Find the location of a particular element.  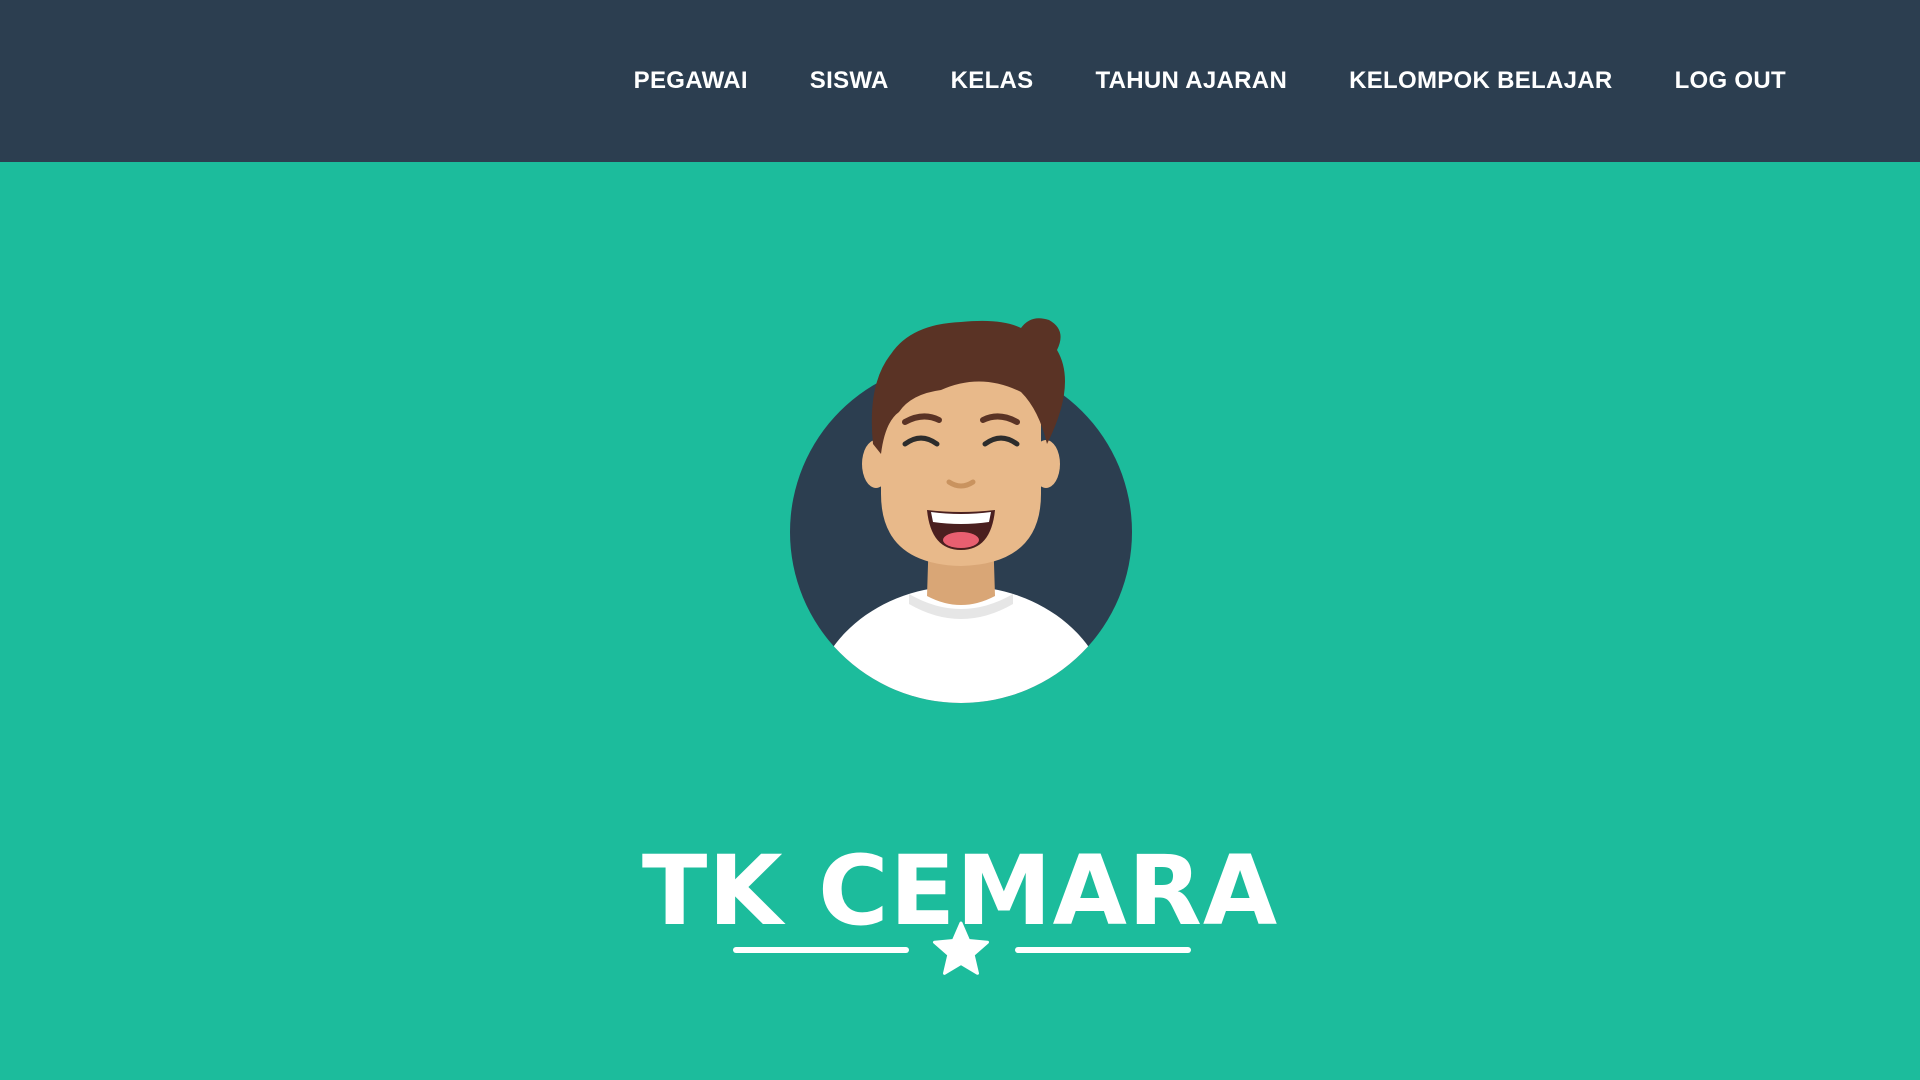

nav-item-pegawai: PEGAWAI is located at coordinates (691, 81).